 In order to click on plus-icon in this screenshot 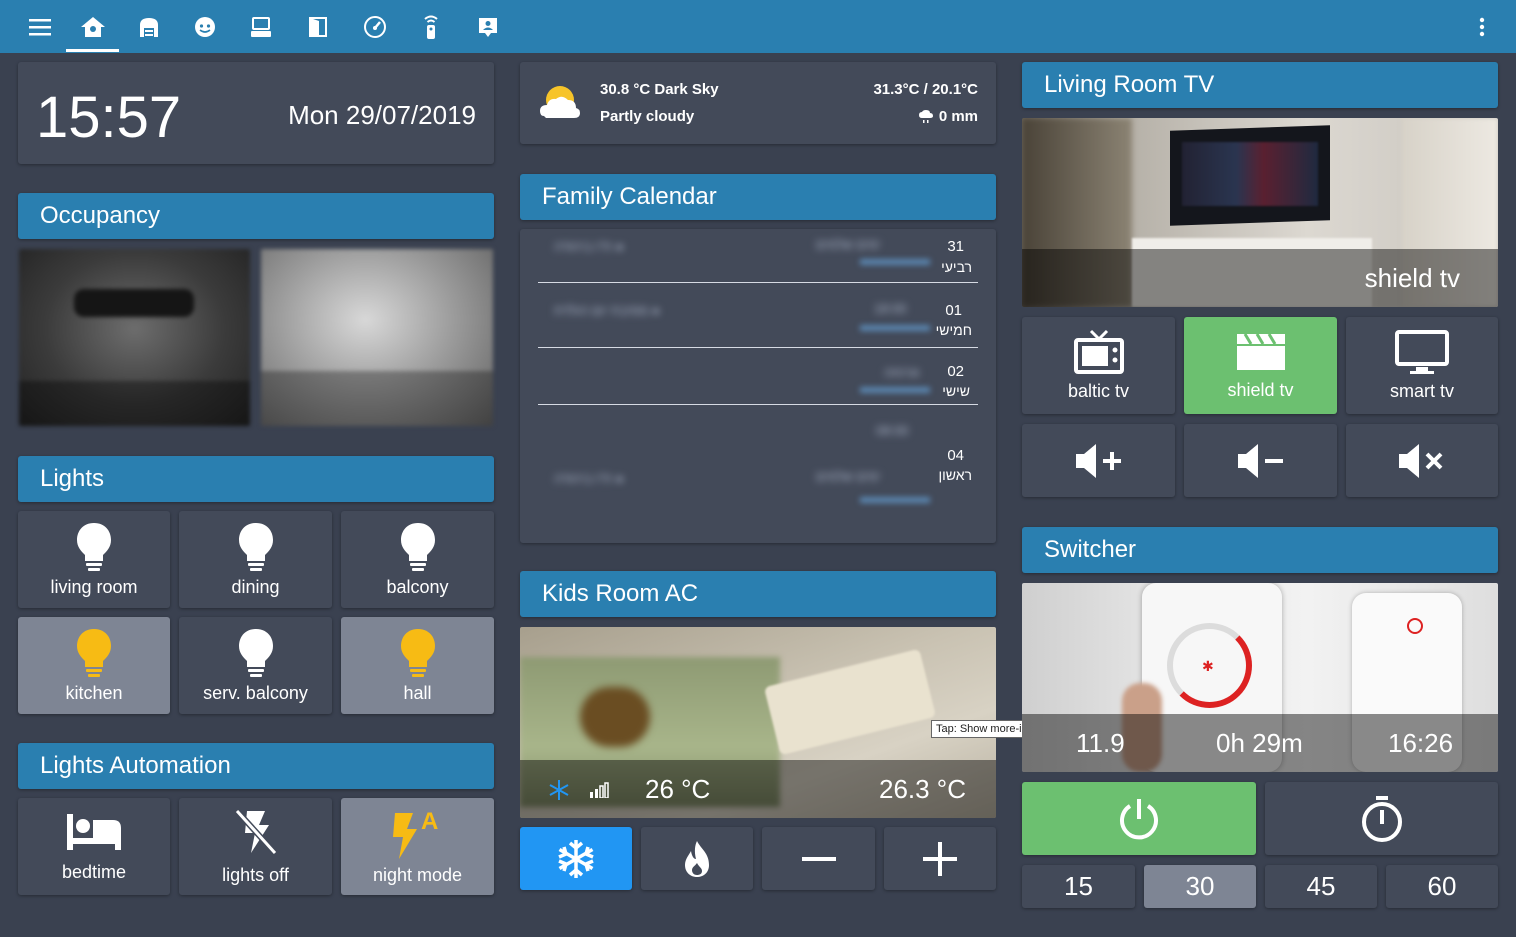, I will do `click(940, 858)`.